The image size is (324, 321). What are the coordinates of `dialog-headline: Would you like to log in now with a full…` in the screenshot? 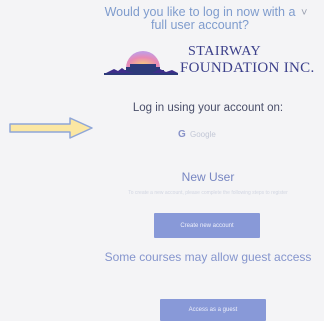 It's located at (200, 18).